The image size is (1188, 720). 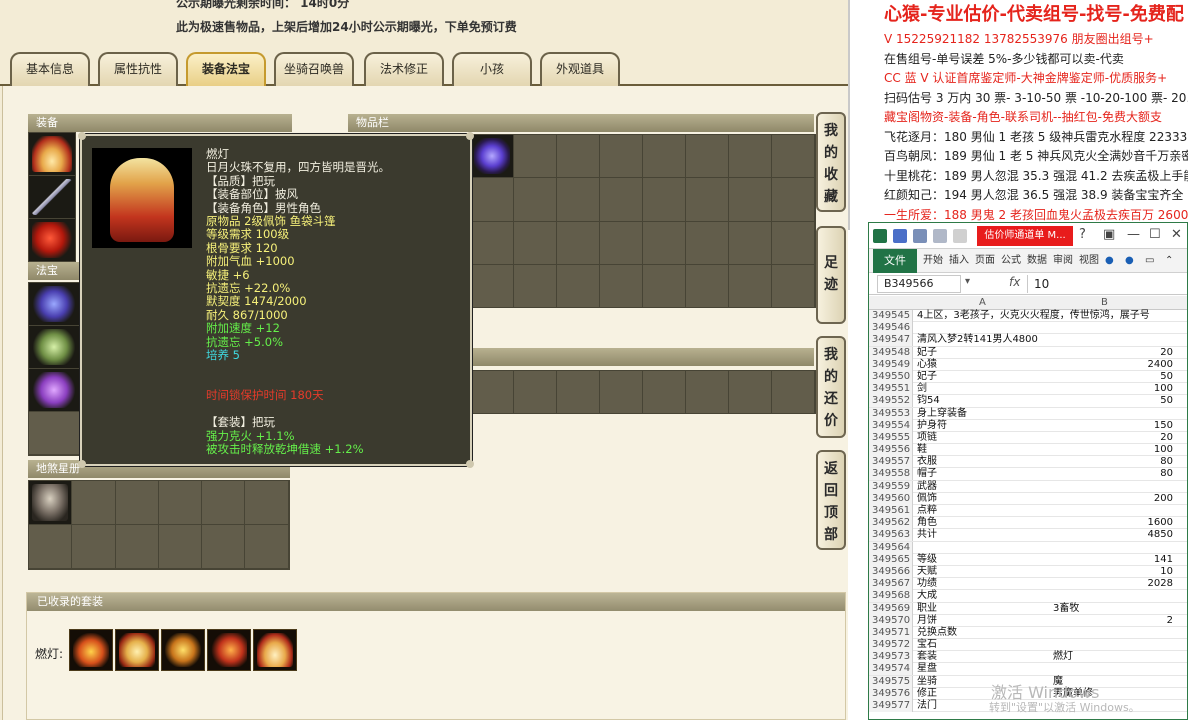 I want to click on row-number: 349565, so click(x=891, y=559).